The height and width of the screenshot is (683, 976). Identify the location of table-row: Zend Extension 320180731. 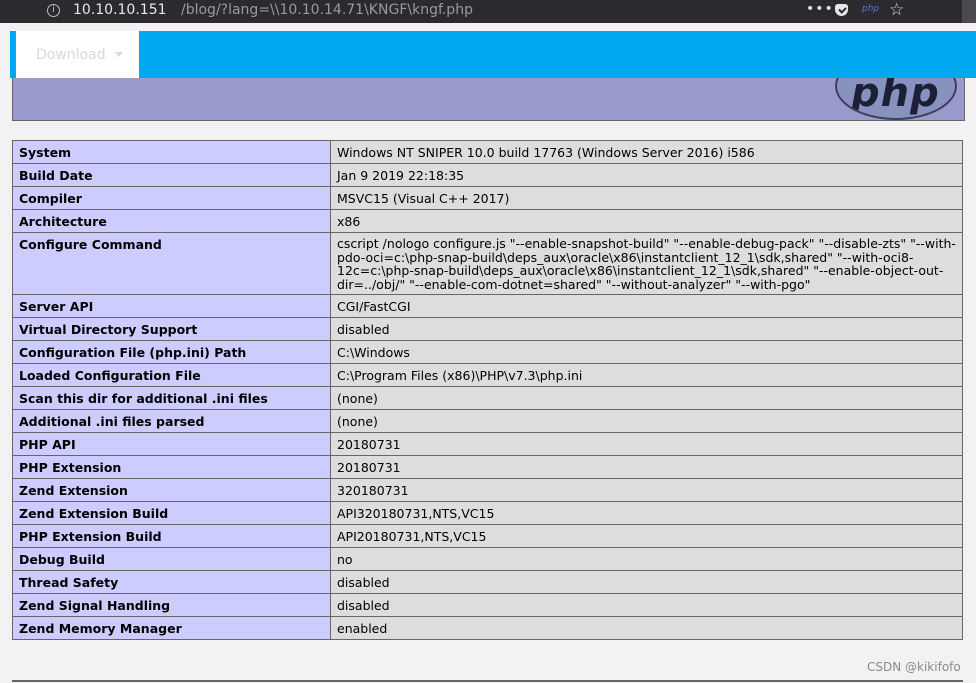
(487, 490).